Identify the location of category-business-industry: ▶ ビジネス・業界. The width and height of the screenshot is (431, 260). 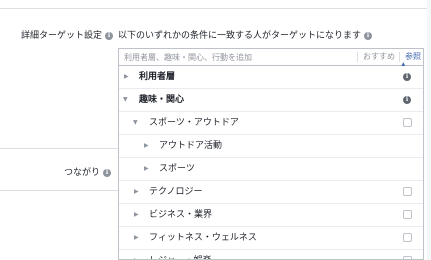
(271, 215).